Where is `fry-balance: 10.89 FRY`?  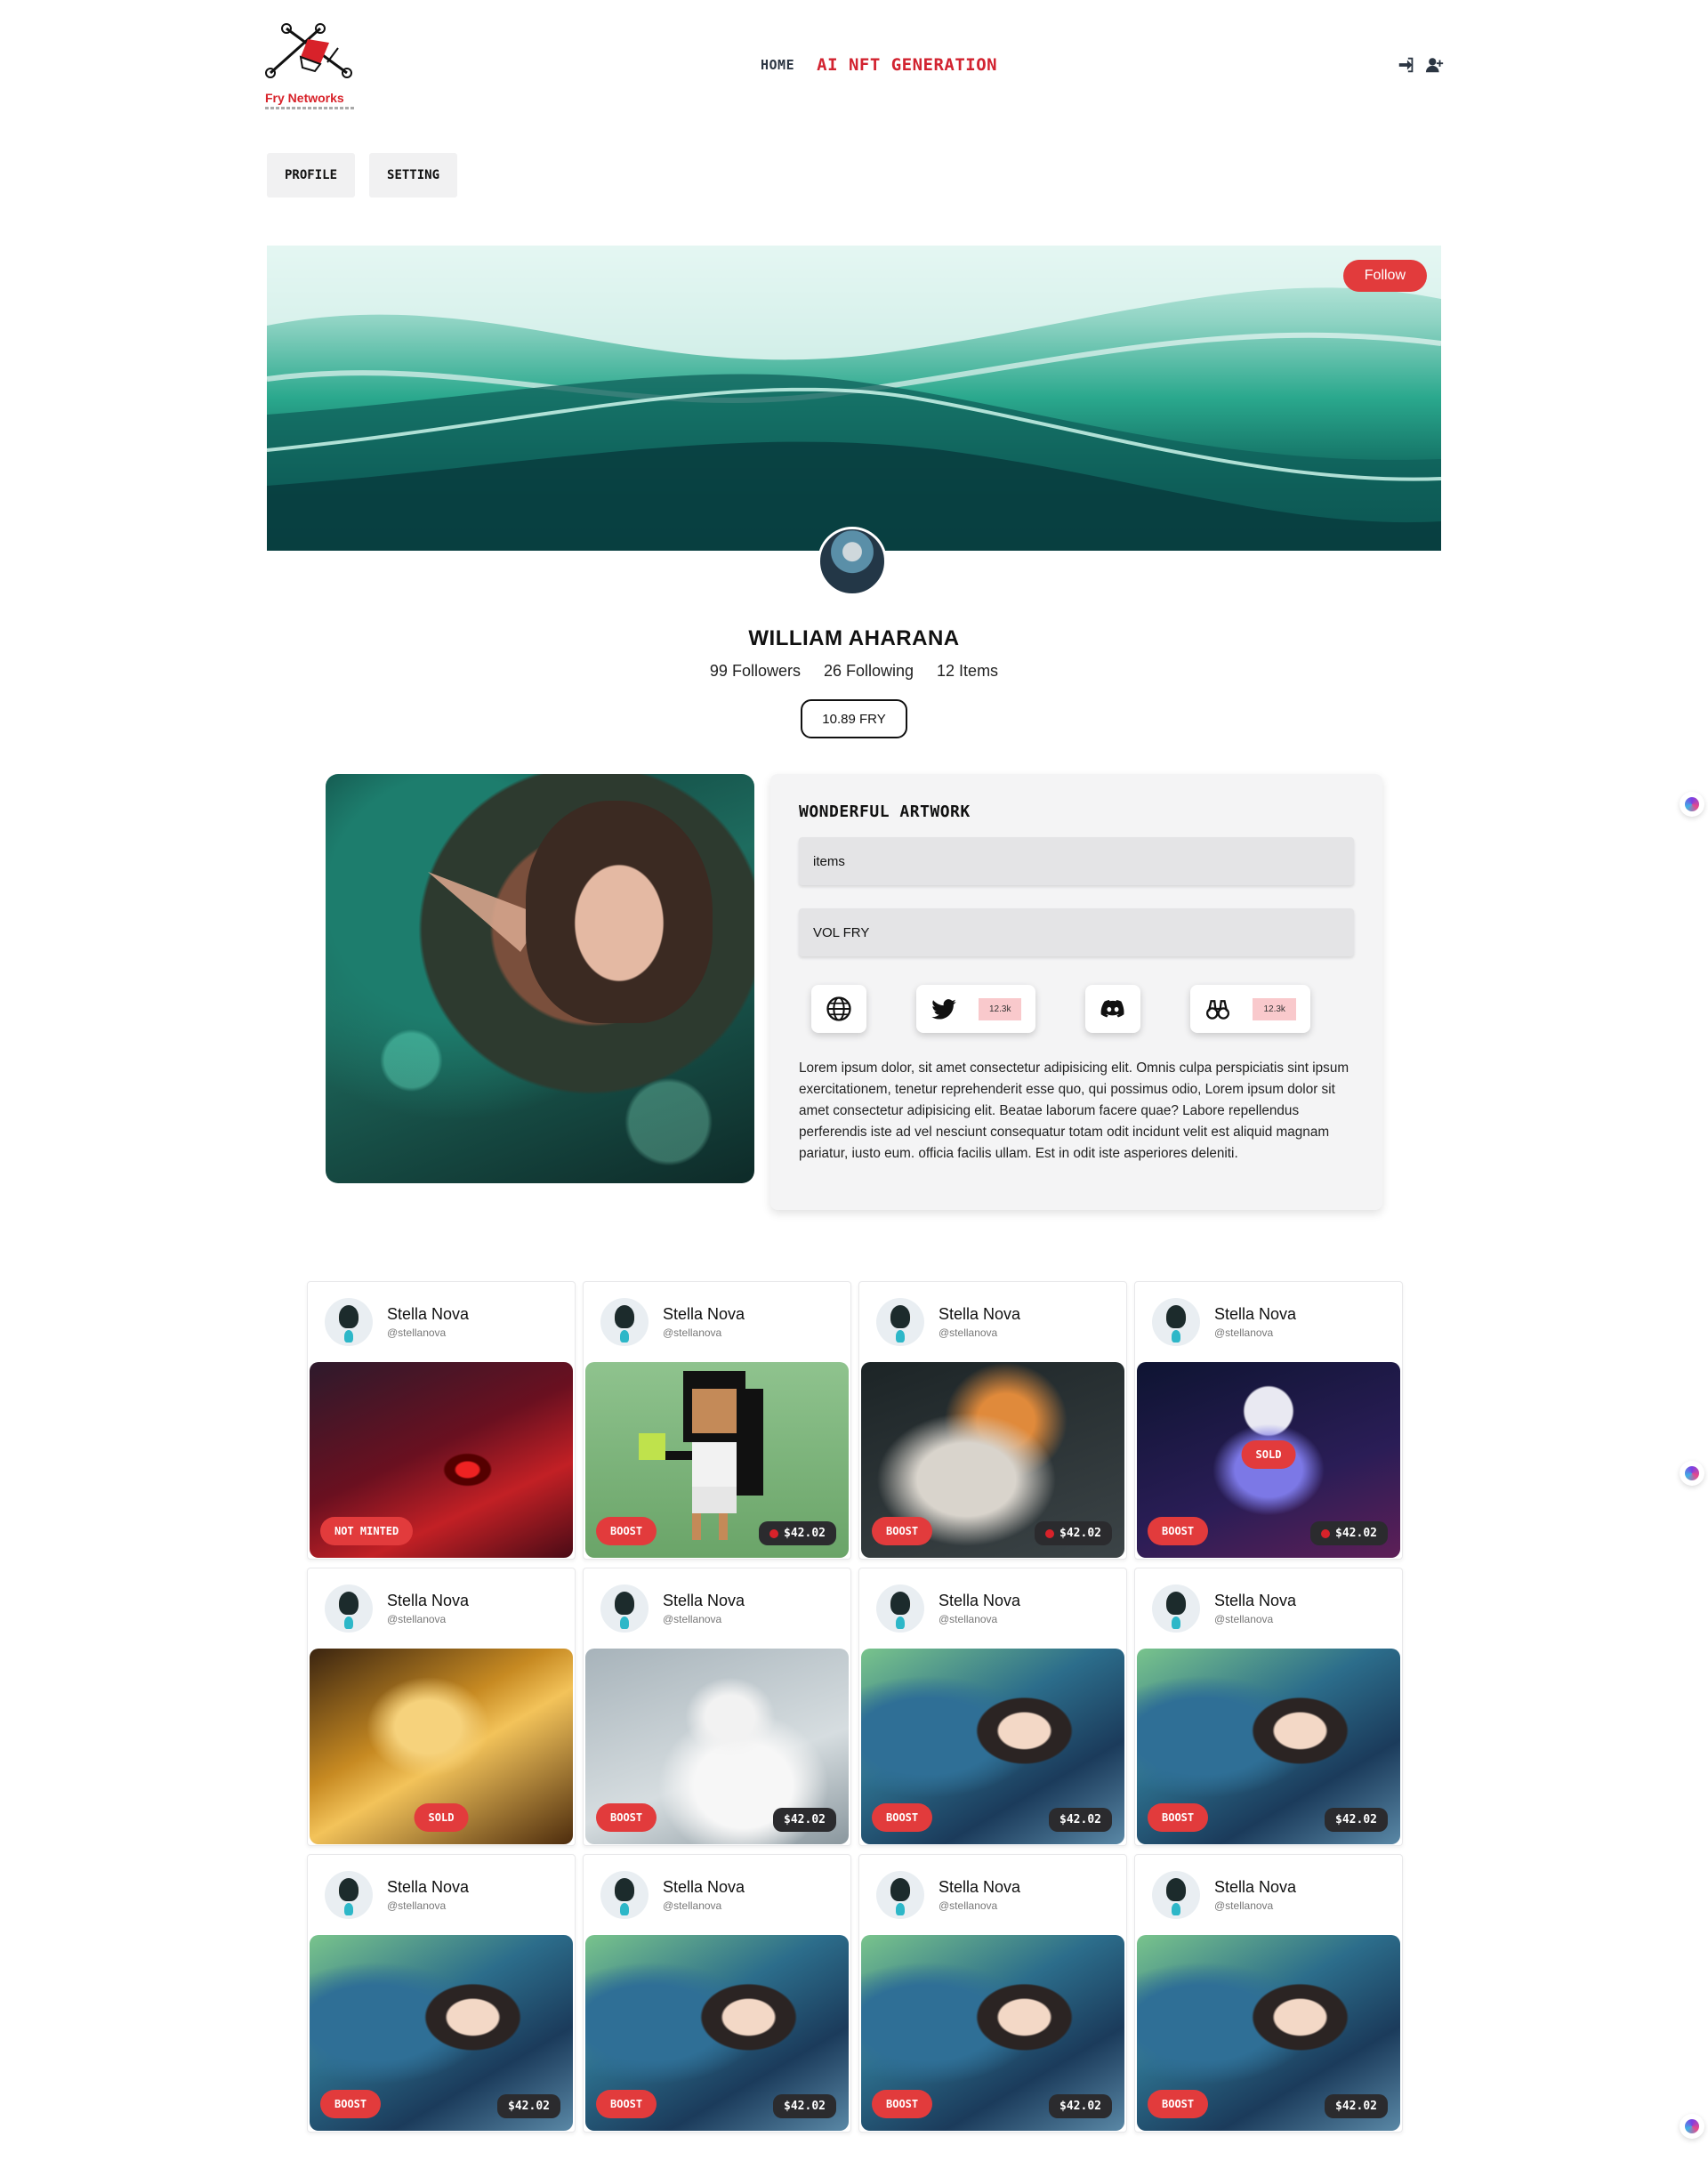 fry-balance: 10.89 FRY is located at coordinates (854, 718).